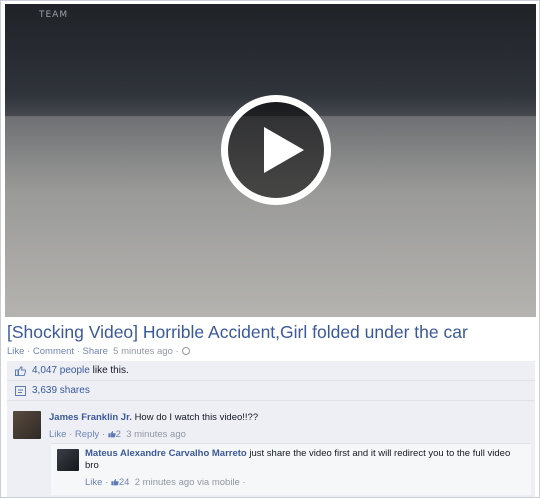 This screenshot has height=498, width=540. What do you see at coordinates (15, 351) in the screenshot?
I see `like-link: Like` at bounding box center [15, 351].